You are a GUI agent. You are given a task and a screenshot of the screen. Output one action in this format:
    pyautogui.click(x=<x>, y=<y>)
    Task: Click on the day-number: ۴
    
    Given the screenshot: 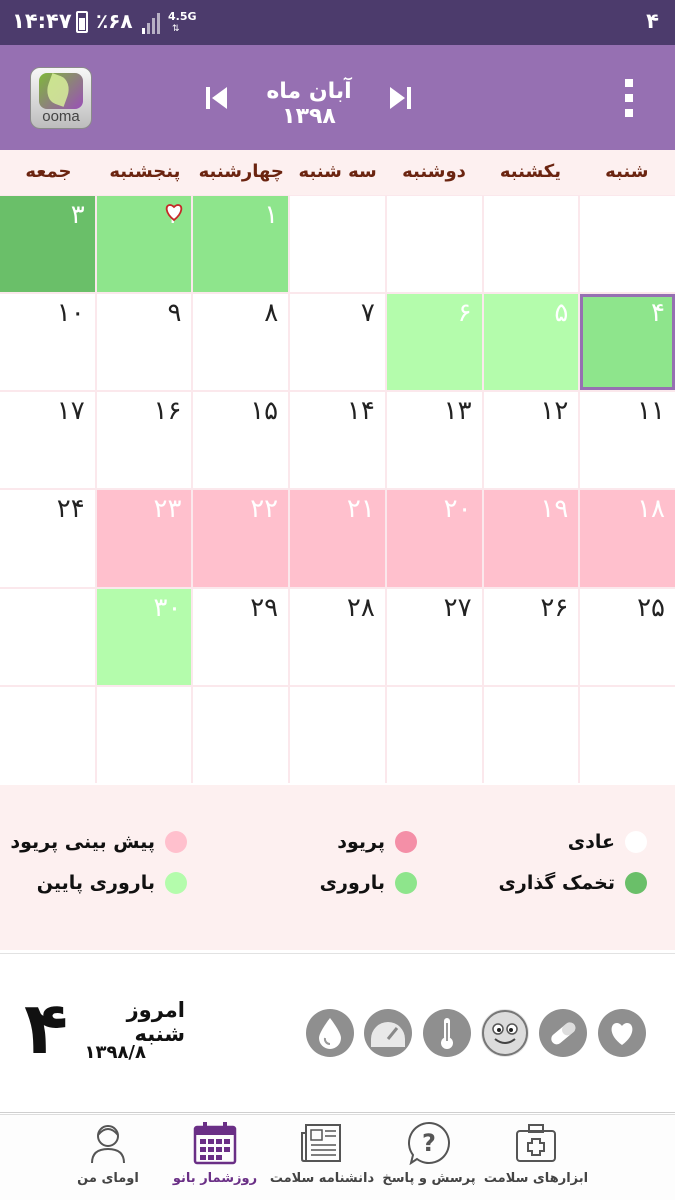 What is the action you would take?
    pyautogui.click(x=658, y=313)
    